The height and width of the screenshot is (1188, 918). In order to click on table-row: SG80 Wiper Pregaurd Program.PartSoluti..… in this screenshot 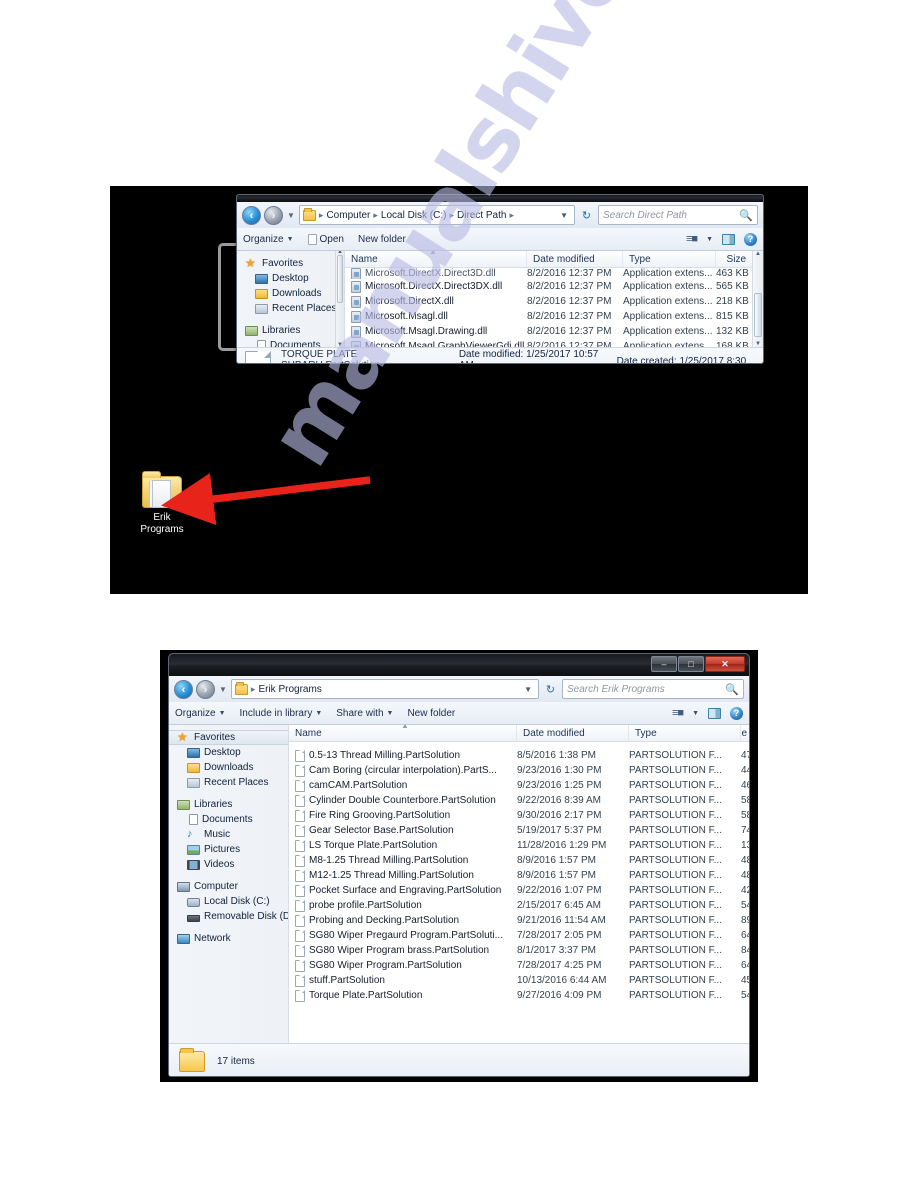, I will do `click(519, 935)`.